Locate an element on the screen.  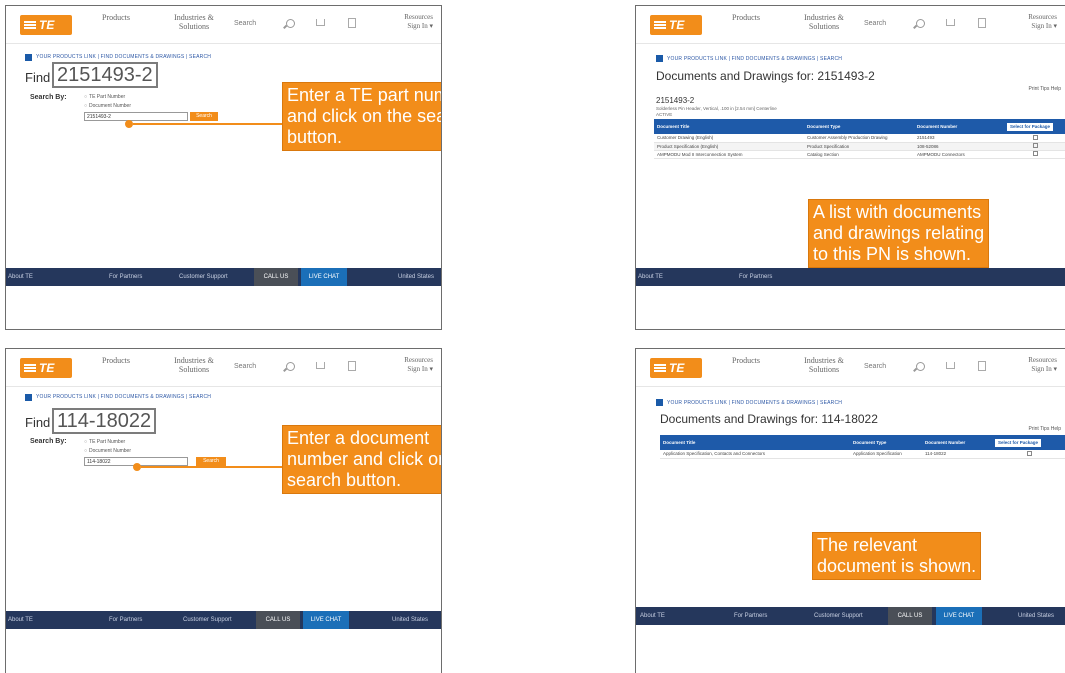
cell-select is located at coordinates (1034, 138).